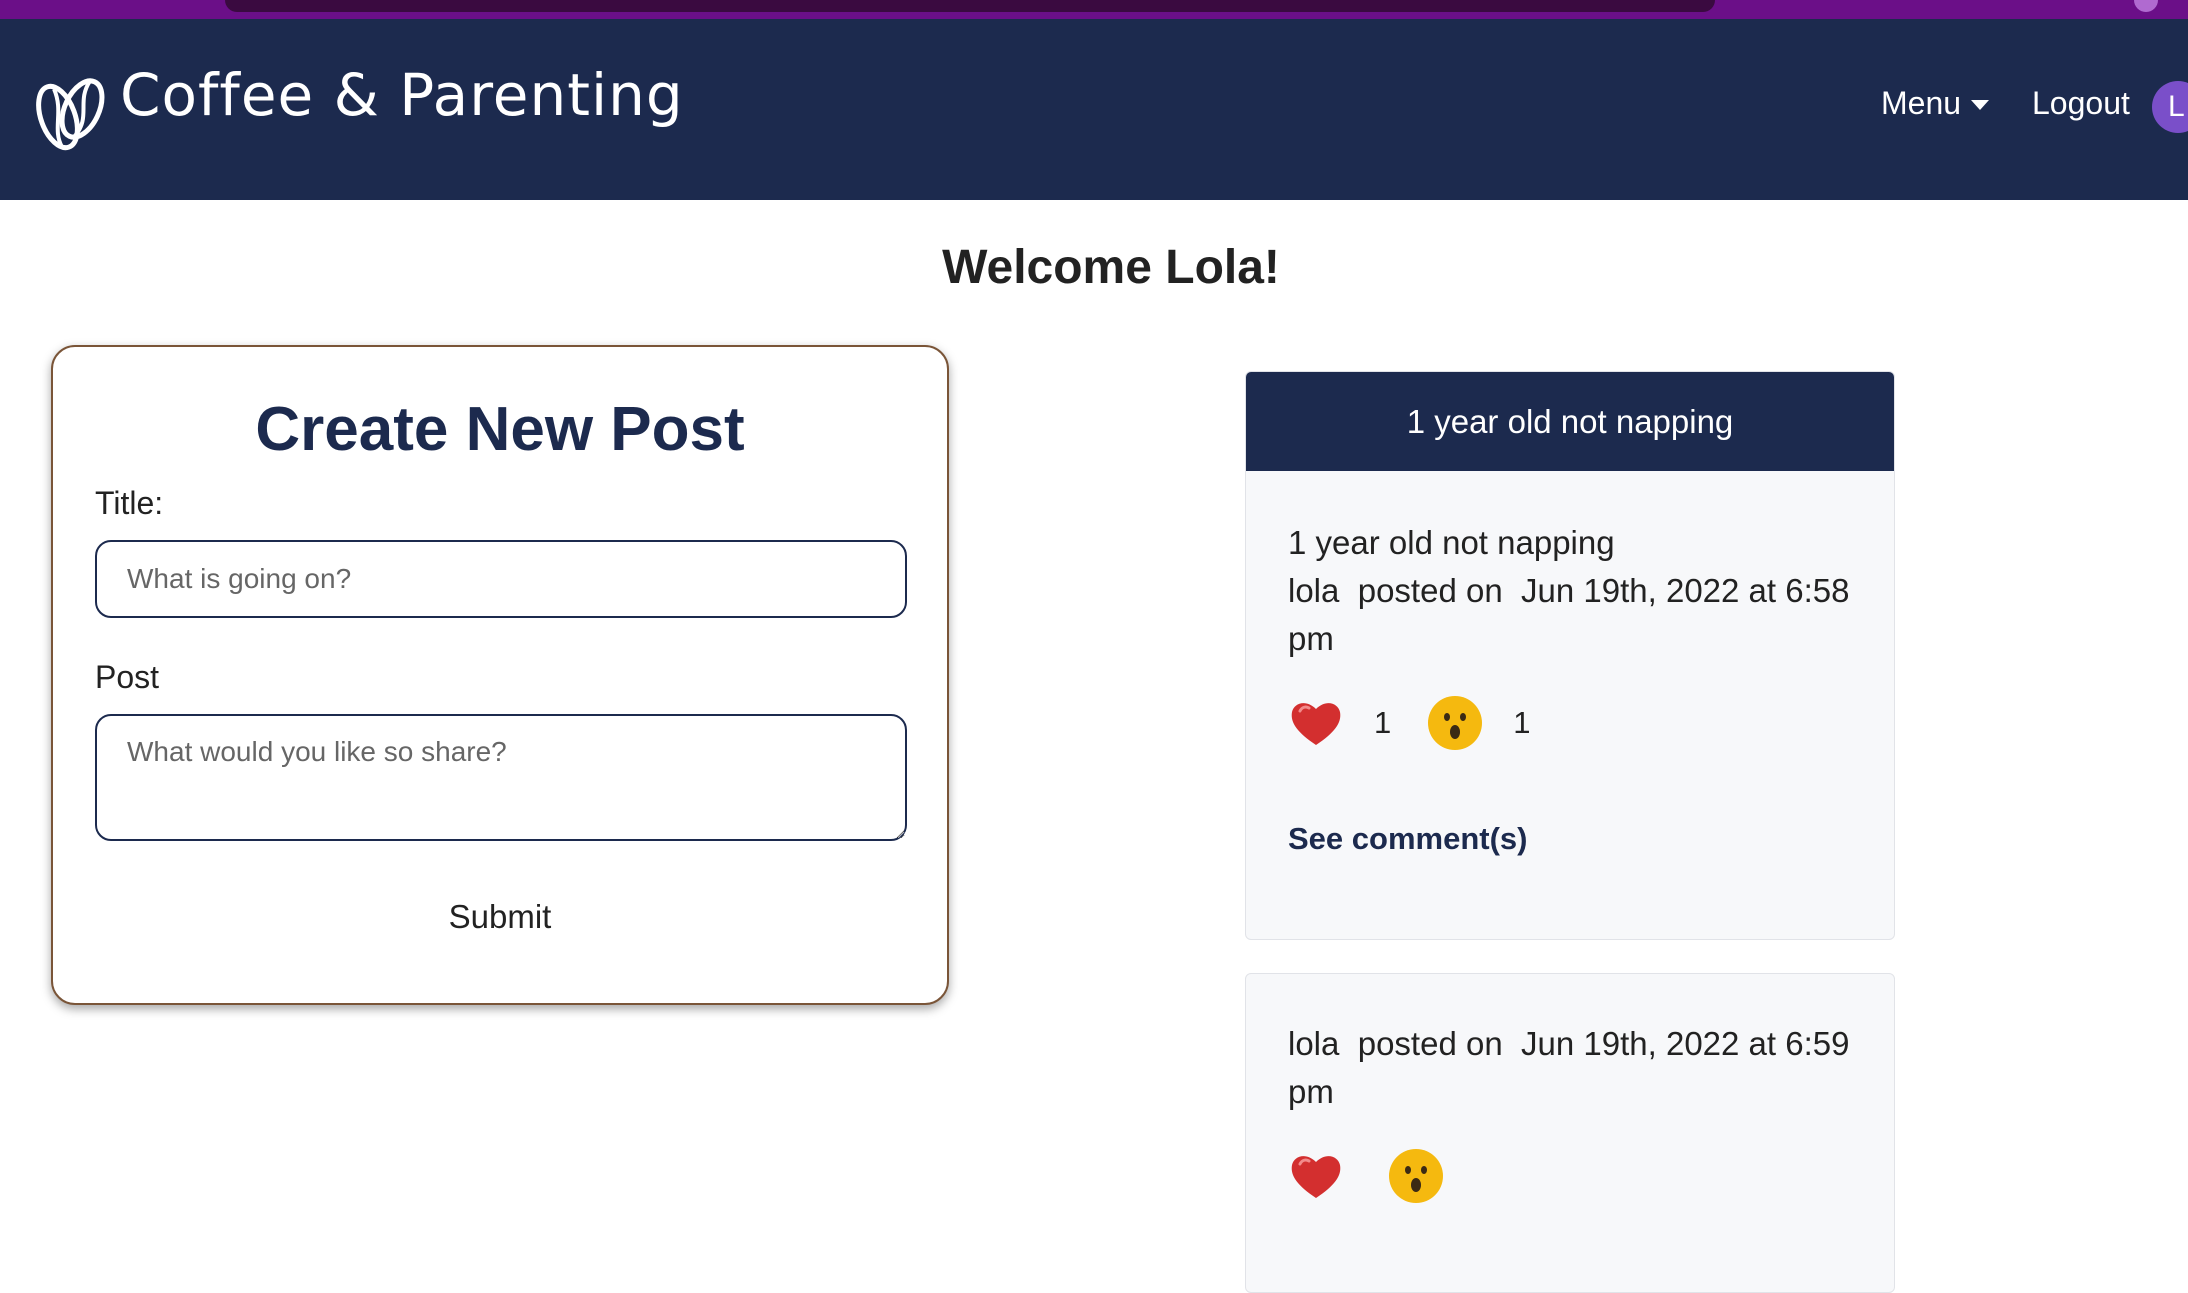  Describe the element at coordinates (1570, 723) in the screenshot. I see `reactions-bar: 1 1` at that location.